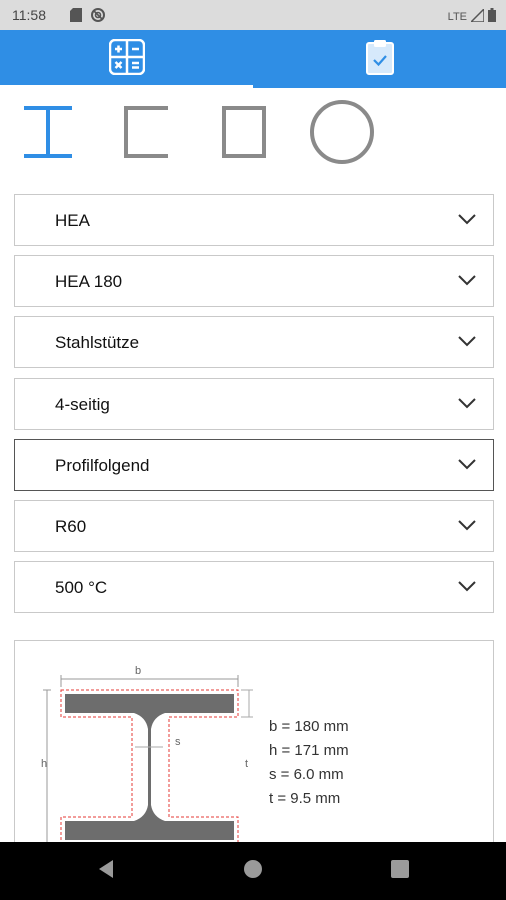 This screenshot has height=900, width=506. I want to click on shape-square-tube-button, so click(244, 134).